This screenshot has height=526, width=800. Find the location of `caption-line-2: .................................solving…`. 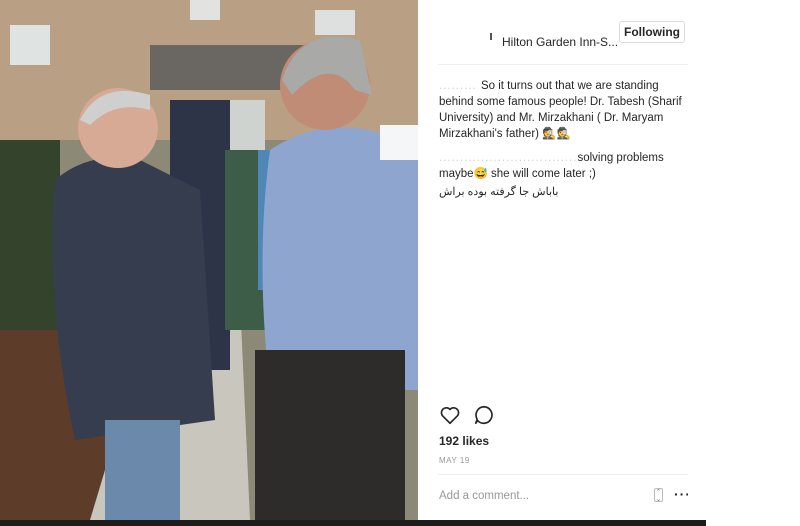

caption-line-2: .................................solving… is located at coordinates (551, 166).